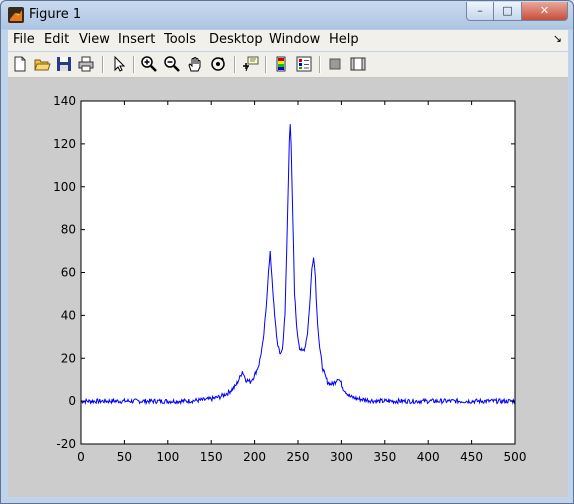  I want to click on open-file-icon, so click(42, 64).